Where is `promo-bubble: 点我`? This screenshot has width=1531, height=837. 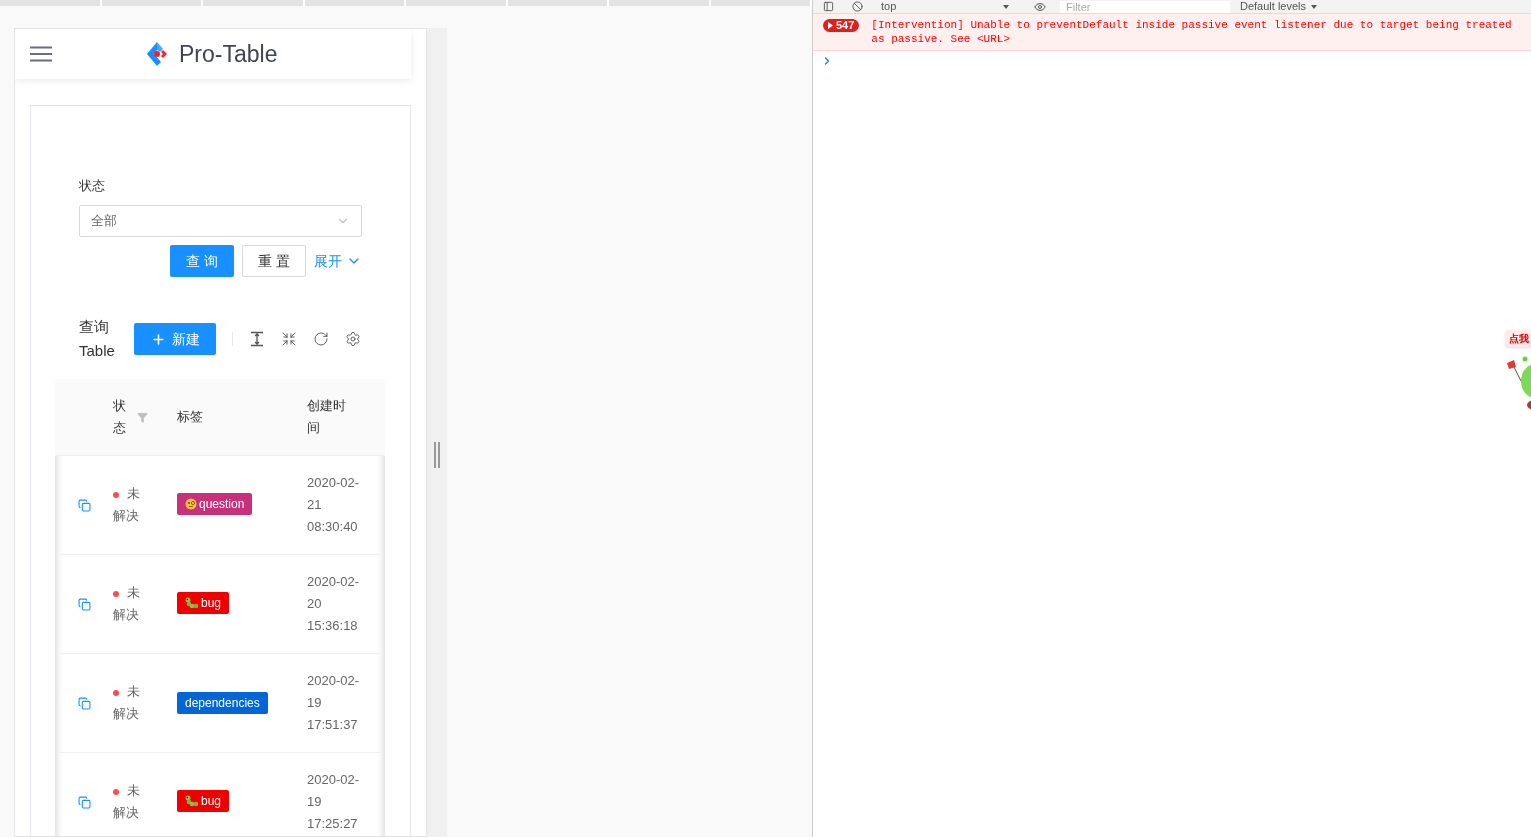
promo-bubble: 点我 is located at coordinates (1518, 338).